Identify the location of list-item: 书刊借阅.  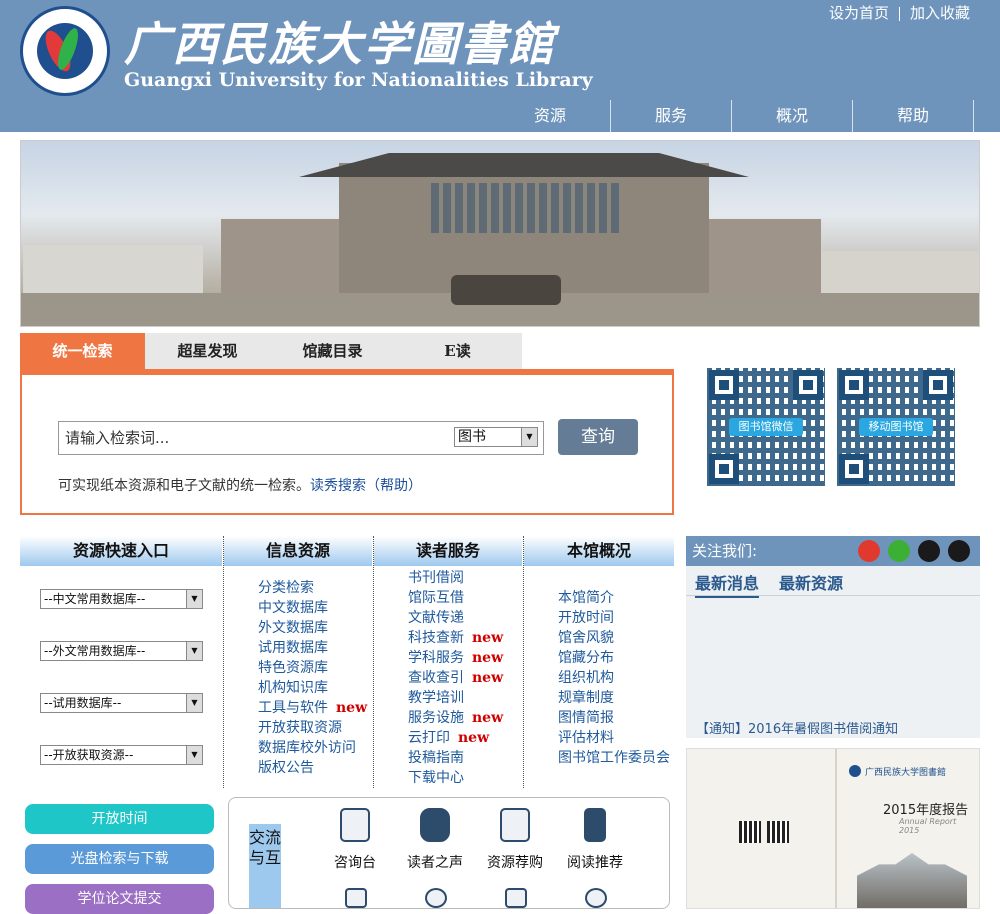
(455, 578).